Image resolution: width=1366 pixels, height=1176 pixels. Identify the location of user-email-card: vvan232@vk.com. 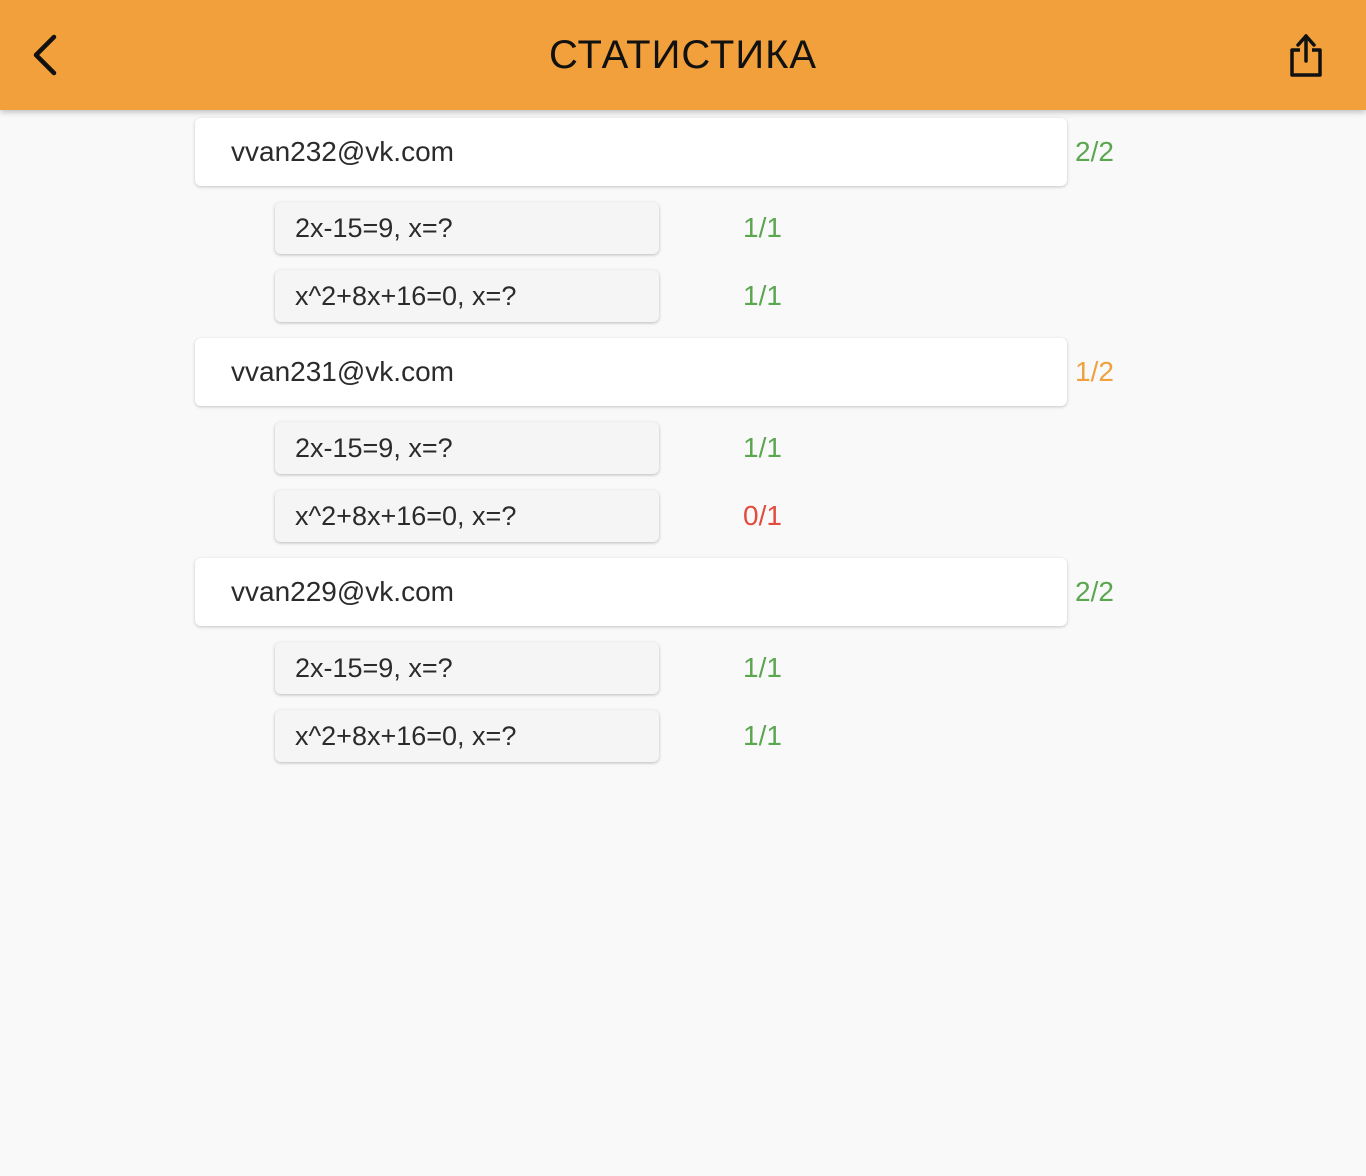
(631, 152).